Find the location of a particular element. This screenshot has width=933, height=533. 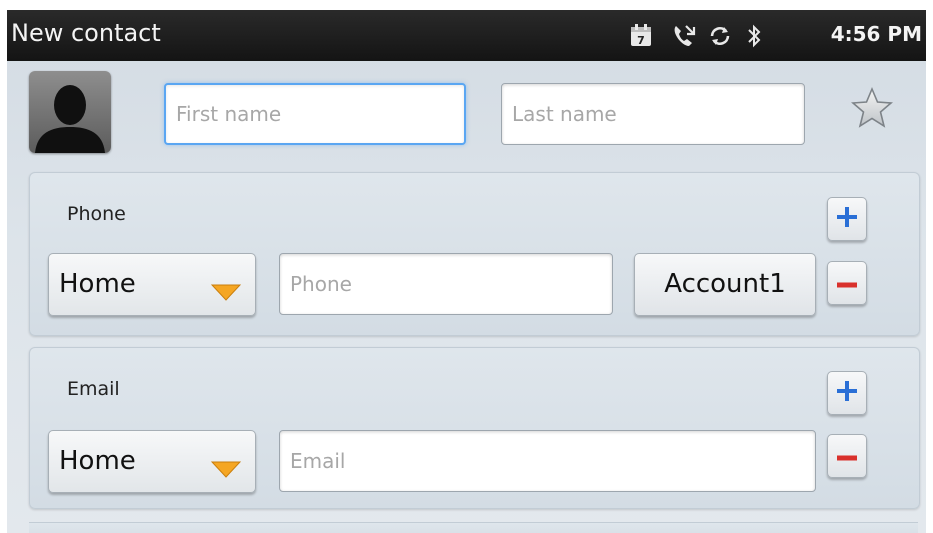

remove-email-button is located at coordinates (847, 456).